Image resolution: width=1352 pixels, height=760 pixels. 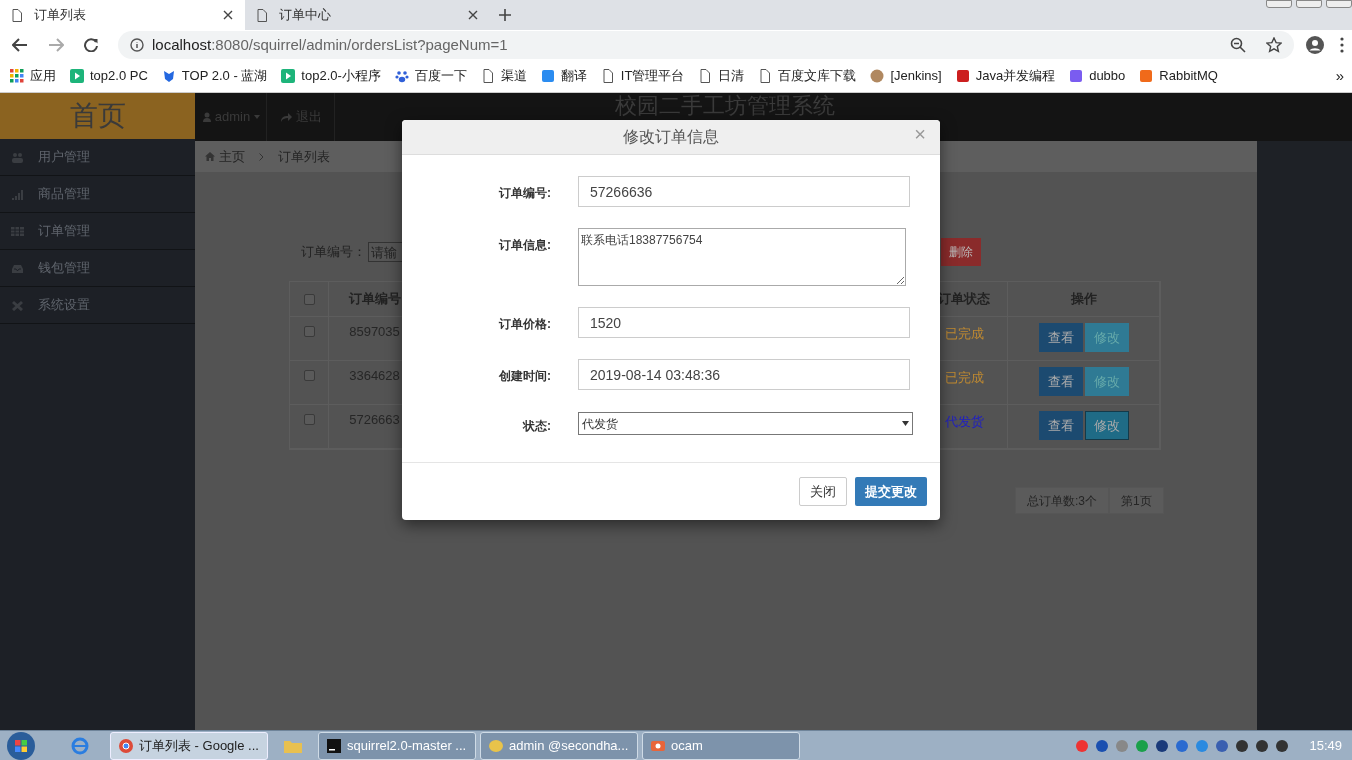 What do you see at coordinates (658, 745) in the screenshot?
I see `camera-icon` at bounding box center [658, 745].